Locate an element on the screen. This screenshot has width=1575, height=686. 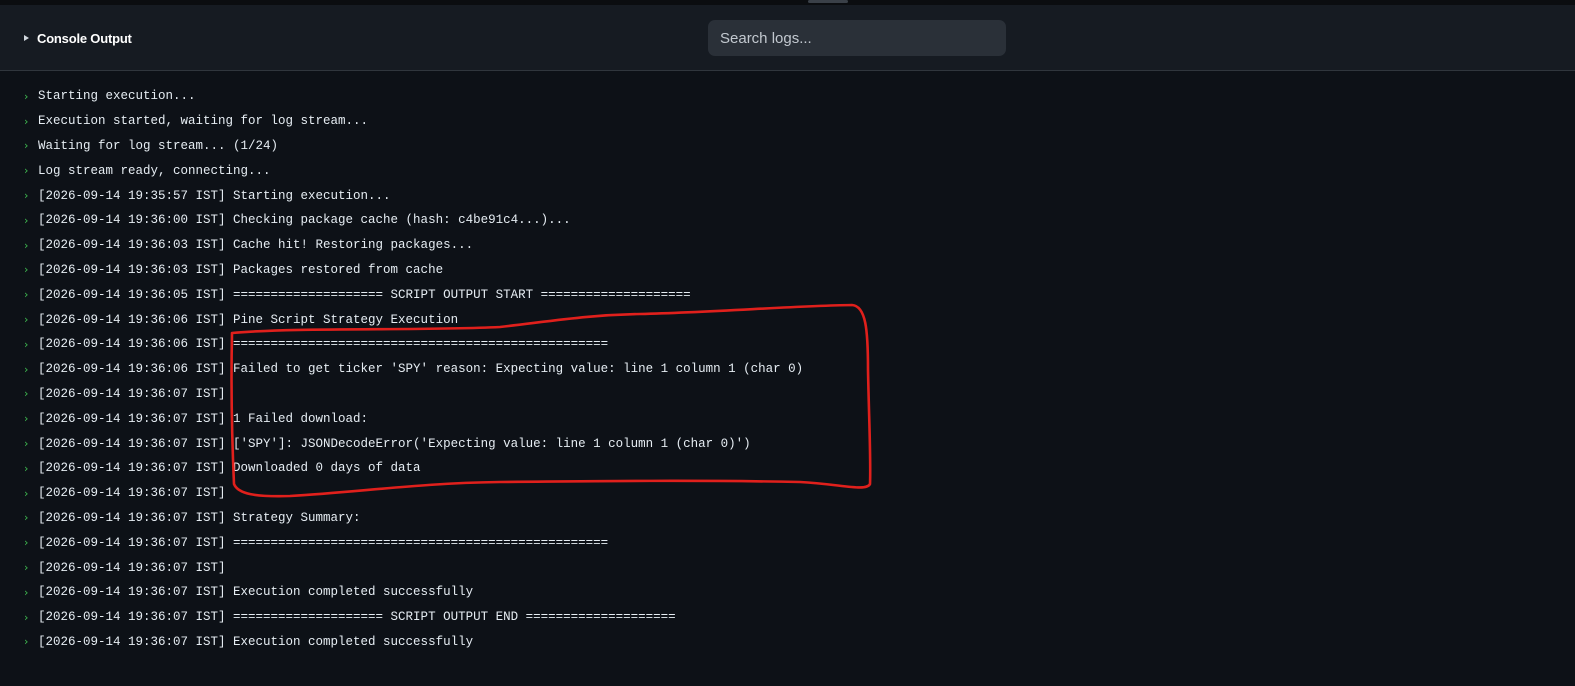
resize-handle is located at coordinates (828, 1).